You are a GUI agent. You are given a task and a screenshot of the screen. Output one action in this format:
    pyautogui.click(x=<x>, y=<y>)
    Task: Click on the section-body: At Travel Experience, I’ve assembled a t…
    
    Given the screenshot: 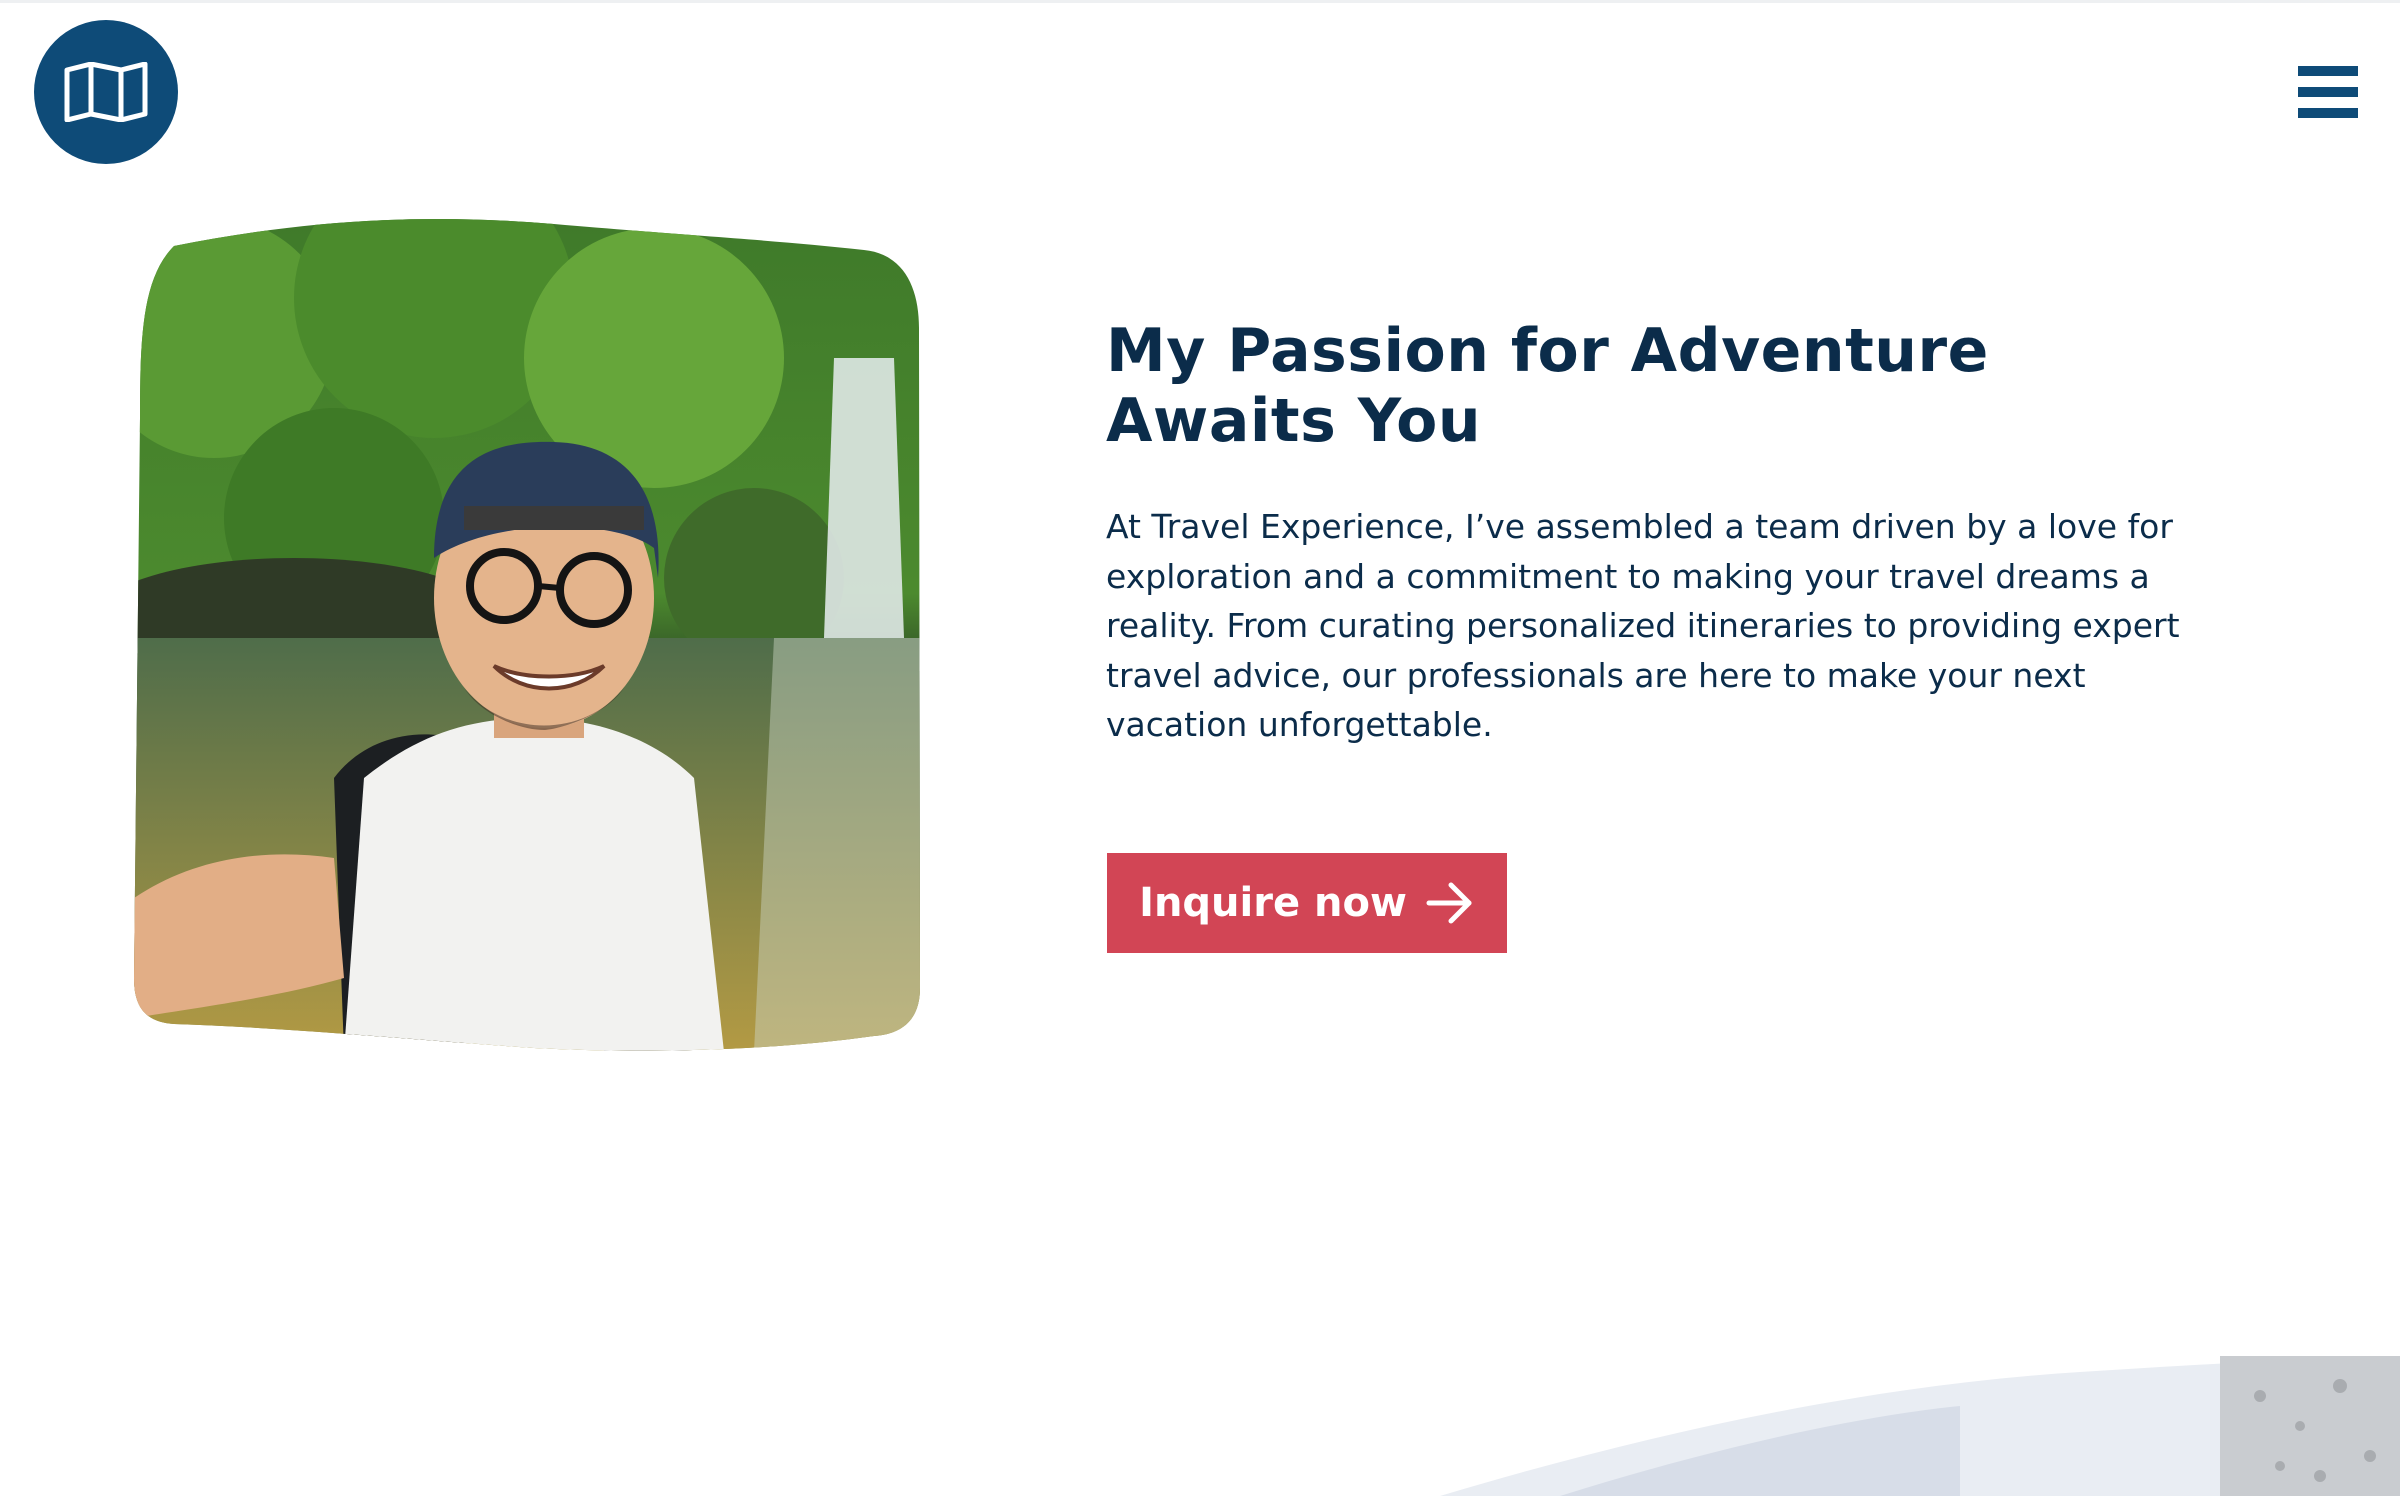 What is the action you would take?
    pyautogui.click(x=1643, y=625)
    